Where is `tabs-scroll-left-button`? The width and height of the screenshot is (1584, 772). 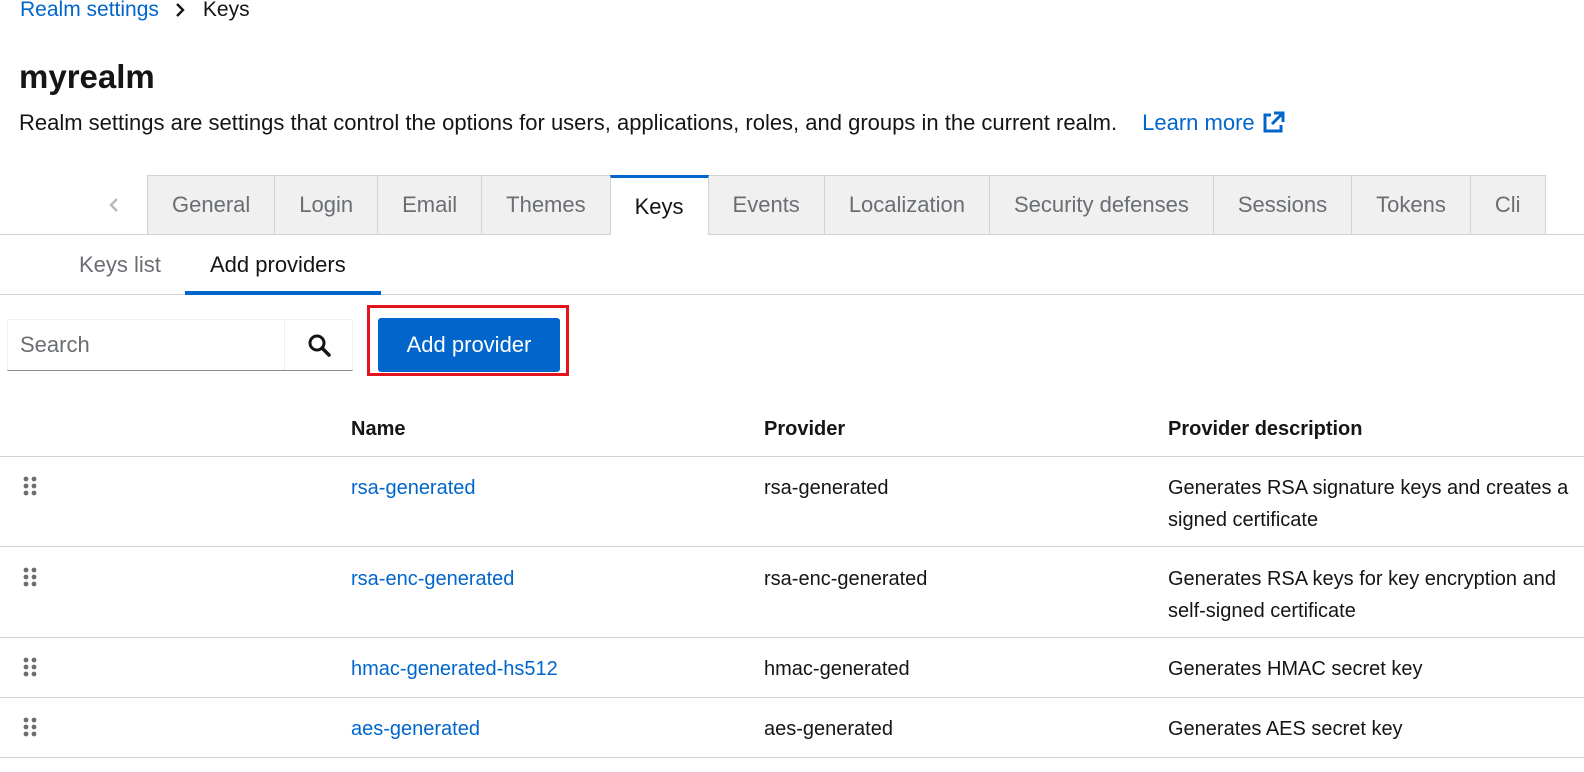
tabs-scroll-left-button is located at coordinates (114, 204).